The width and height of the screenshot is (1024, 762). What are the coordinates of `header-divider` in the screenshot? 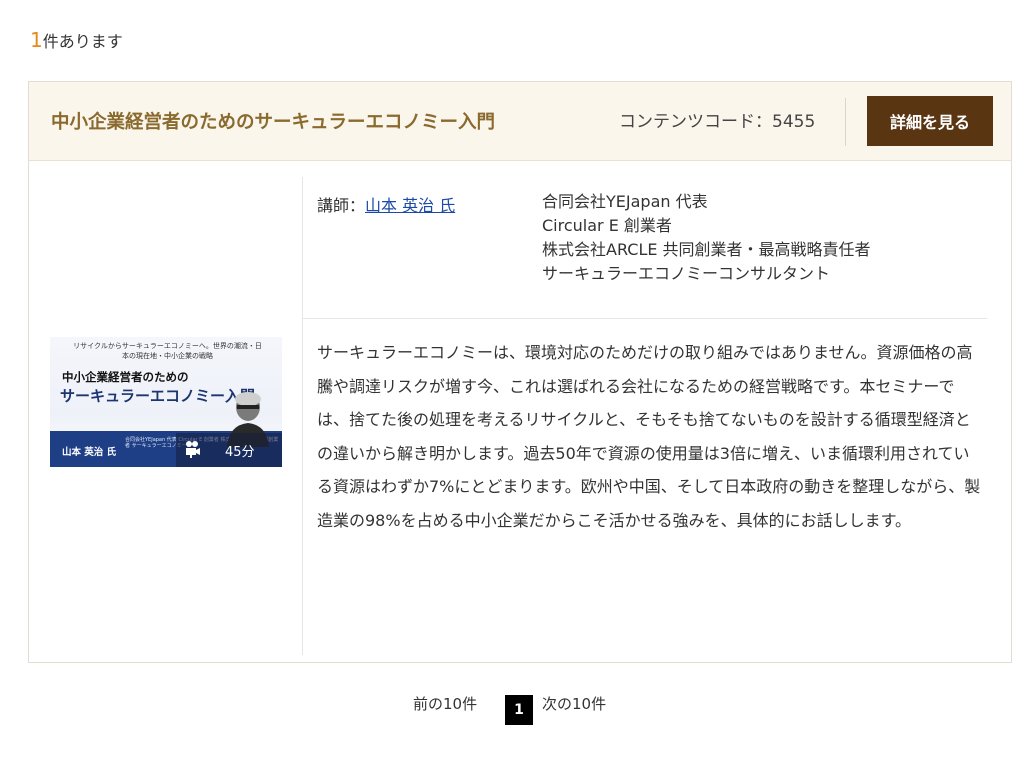 It's located at (845, 122).